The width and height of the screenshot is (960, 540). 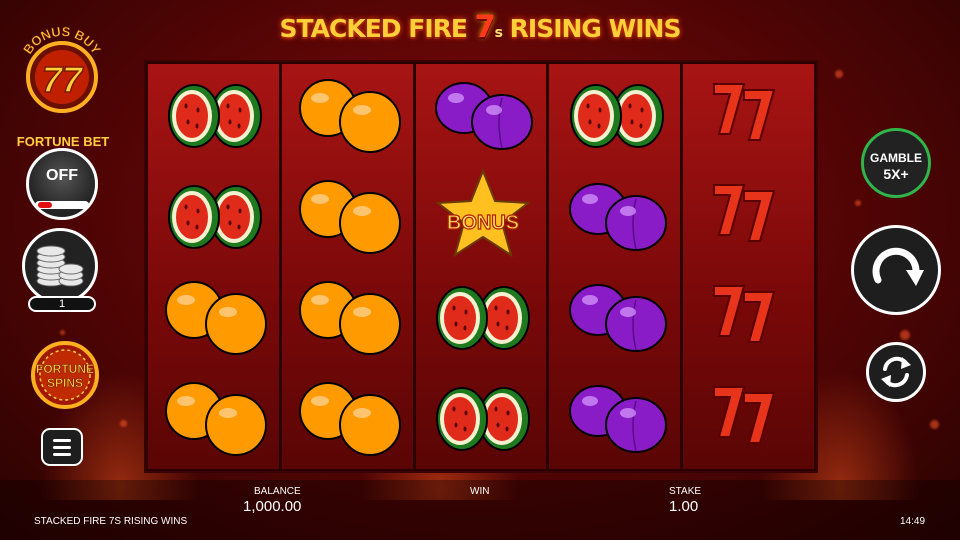 What do you see at coordinates (45, 205) in the screenshot?
I see `fortune-bet-indicator` at bounding box center [45, 205].